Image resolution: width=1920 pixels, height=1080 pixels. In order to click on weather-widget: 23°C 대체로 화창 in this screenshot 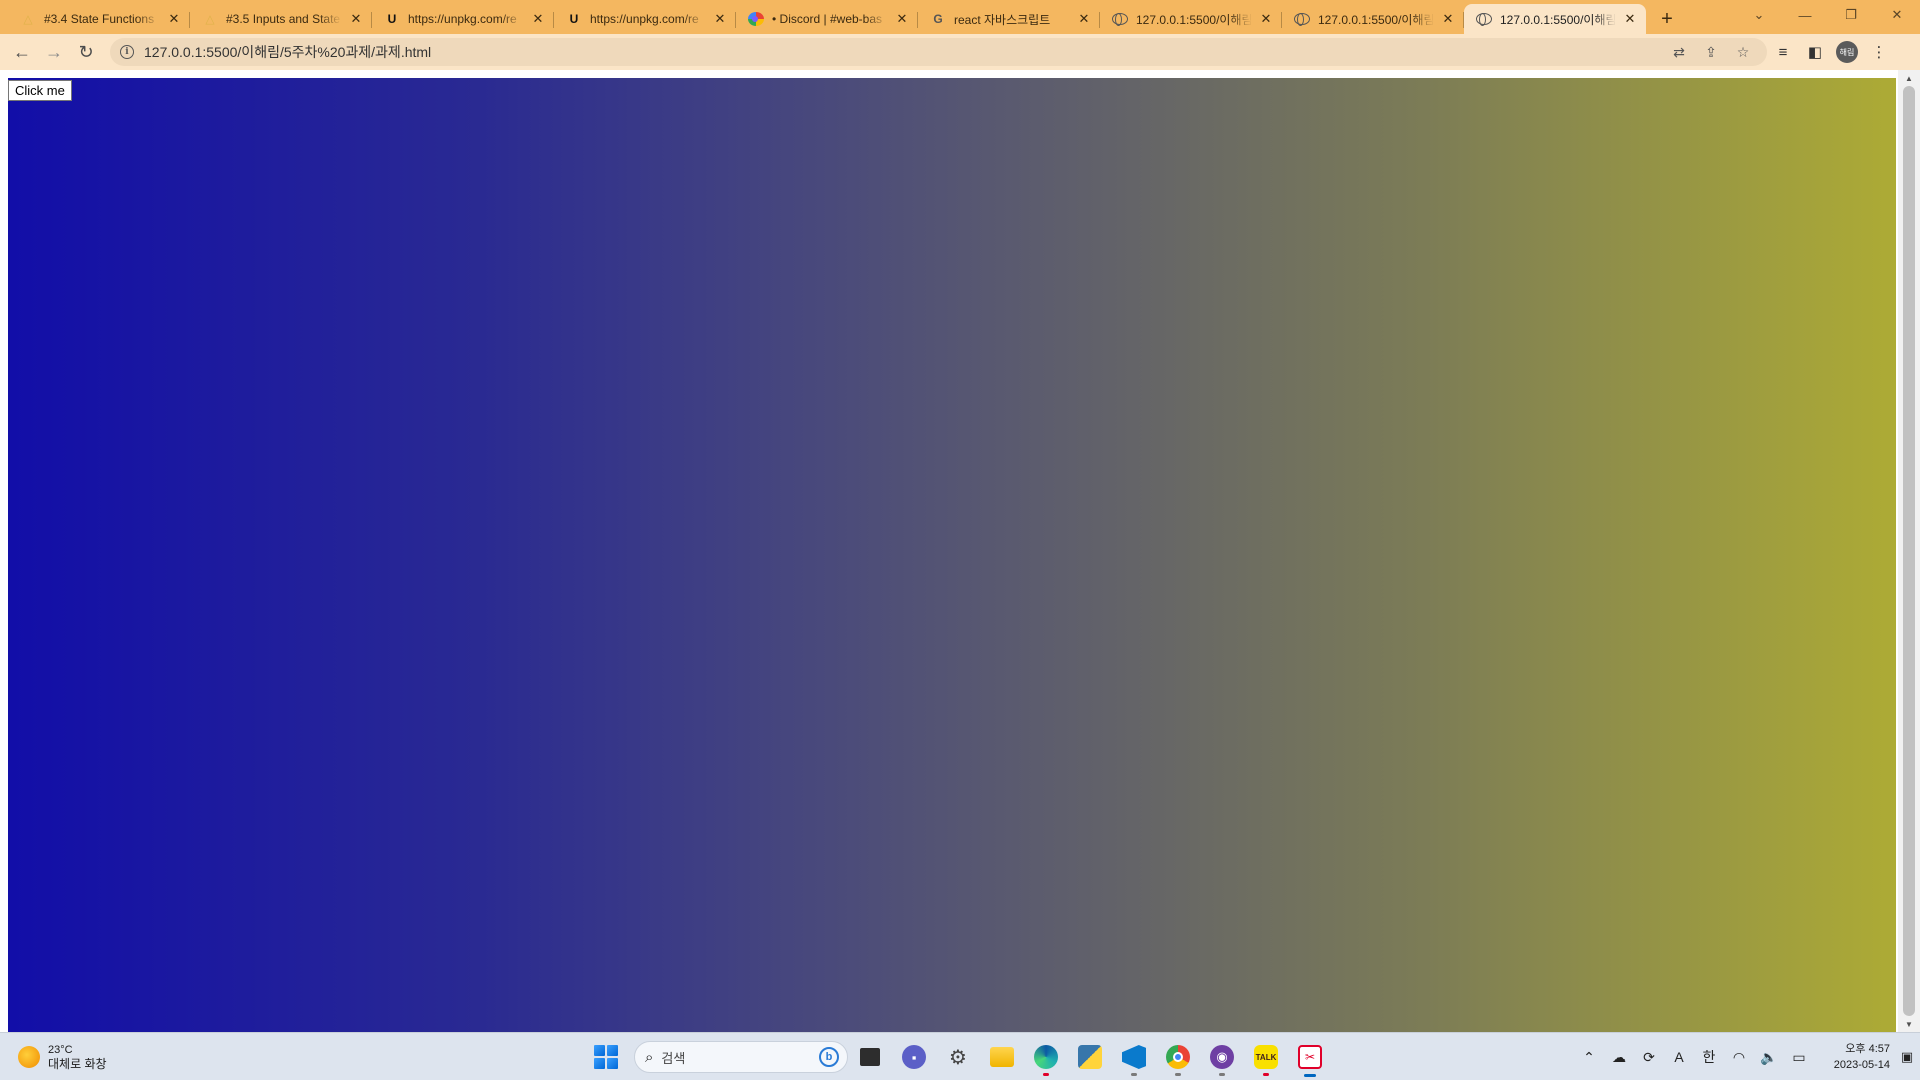, I will do `click(62, 1057)`.